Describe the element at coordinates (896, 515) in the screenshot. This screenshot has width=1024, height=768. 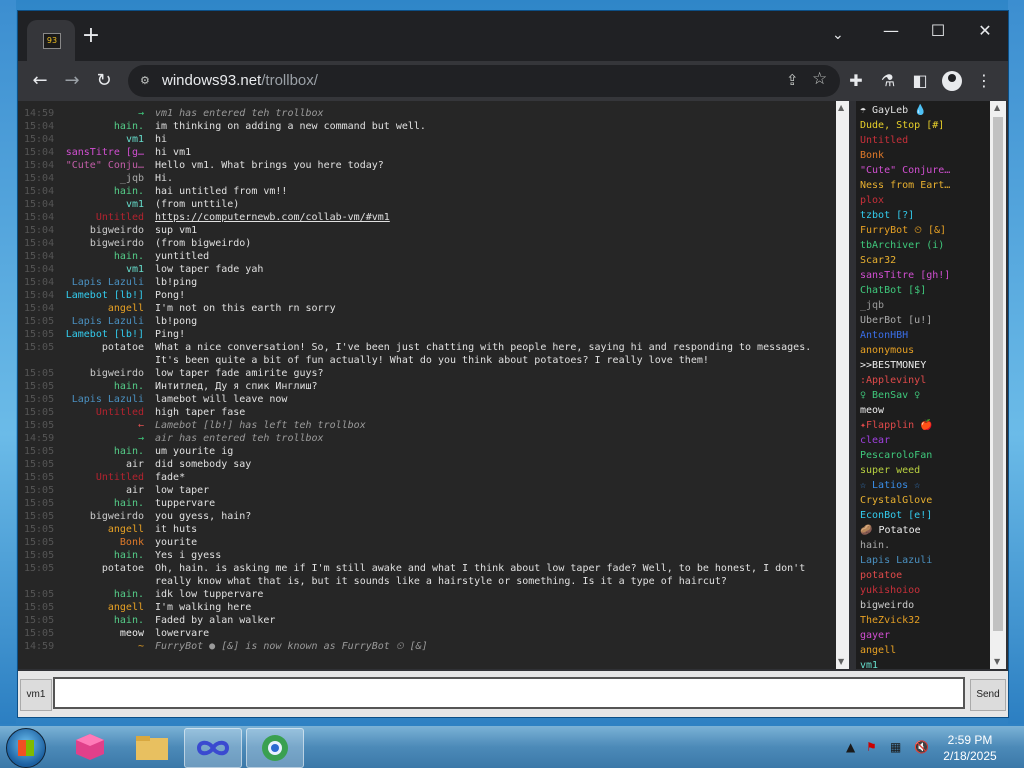
I see `user-list-item: EconBot [e!]` at that location.